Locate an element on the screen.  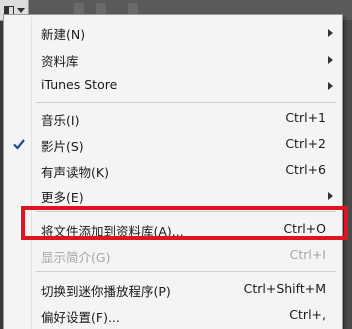
menu-item-label: 资料库 is located at coordinates (60, 61).